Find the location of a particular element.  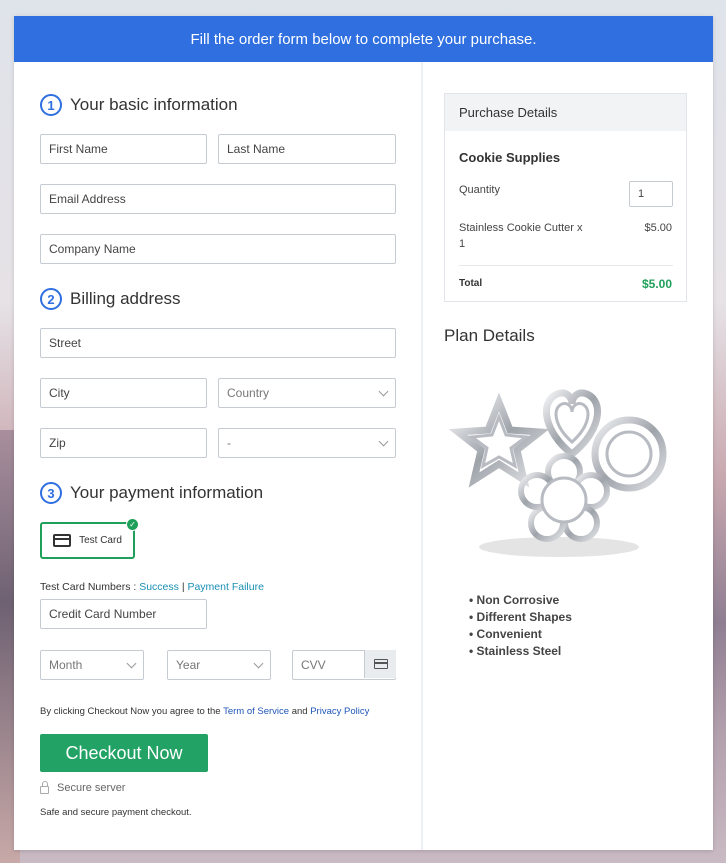

test-numbers-label: Test Card Numbers : is located at coordinates (88, 587).